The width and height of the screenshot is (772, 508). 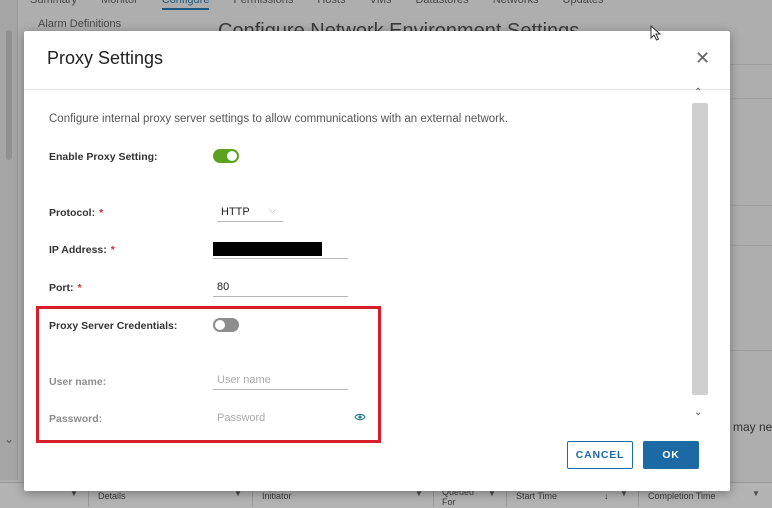 I want to click on port-label: Port: *, so click(x=65, y=288).